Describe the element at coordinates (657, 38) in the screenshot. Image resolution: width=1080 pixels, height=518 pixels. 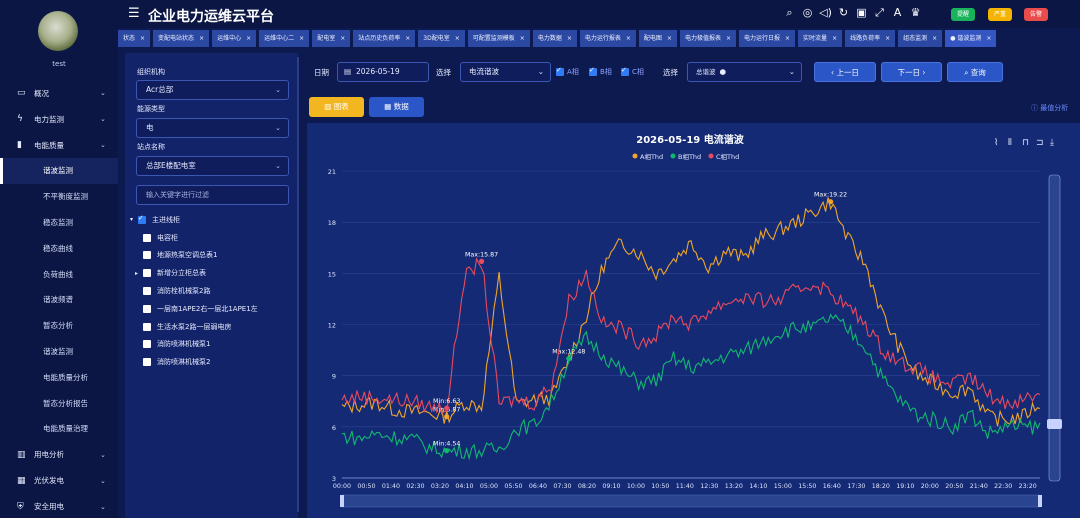
I see `tab-item: 配电图 ×` at that location.